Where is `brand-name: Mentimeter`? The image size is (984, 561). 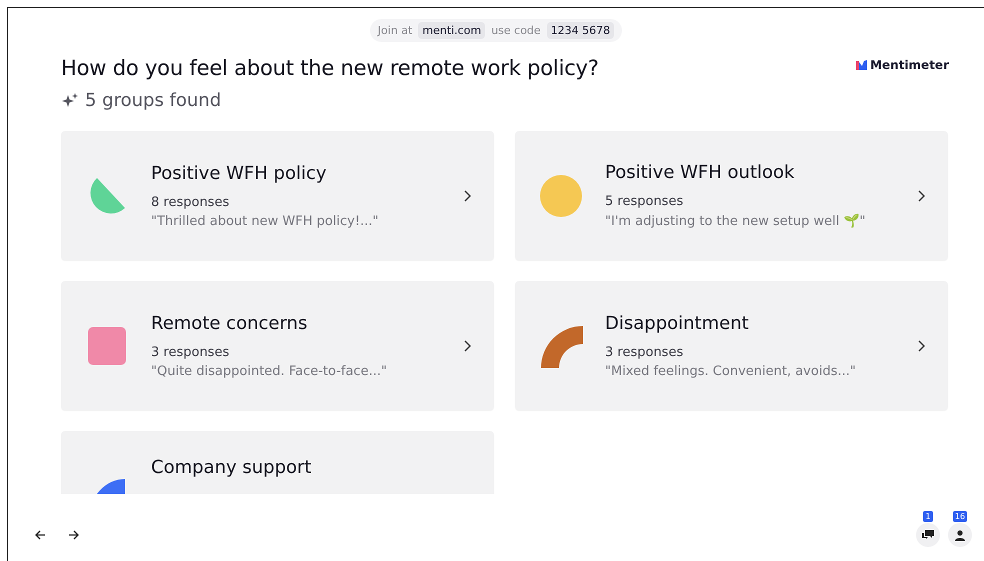
brand-name: Mentimeter is located at coordinates (909, 65).